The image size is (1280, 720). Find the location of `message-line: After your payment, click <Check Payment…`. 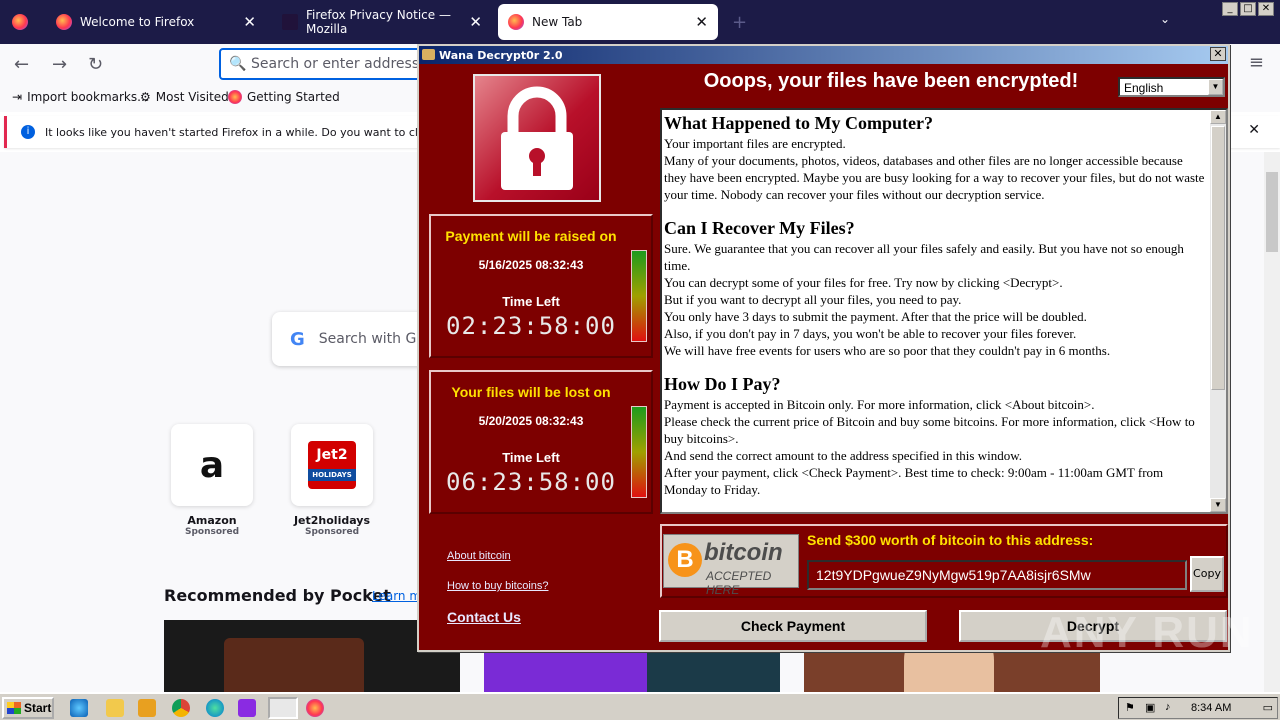

message-line: After your payment, click <Check Payment… is located at coordinates (914, 481).